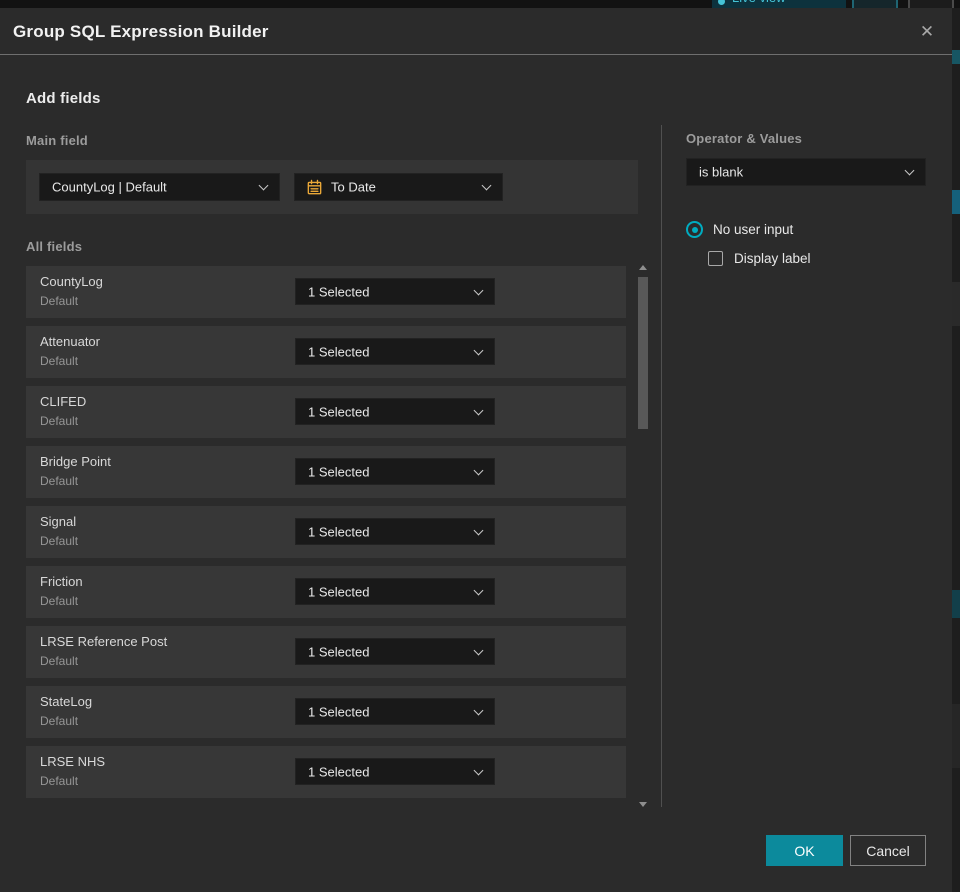  Describe the element at coordinates (314, 187) in the screenshot. I see `calendar-icon` at that location.